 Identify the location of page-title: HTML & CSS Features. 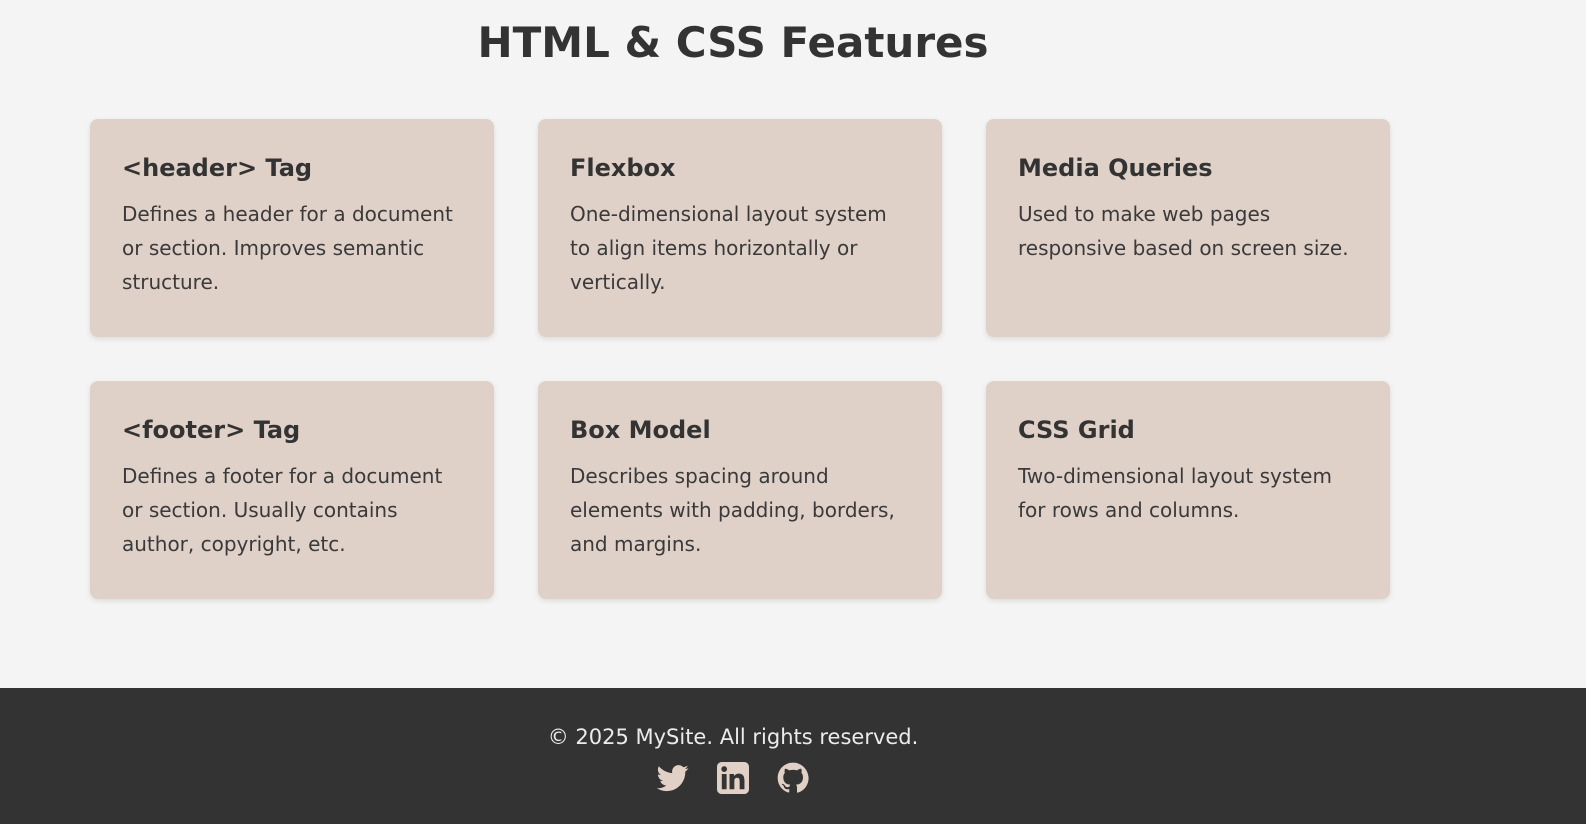
(733, 42).